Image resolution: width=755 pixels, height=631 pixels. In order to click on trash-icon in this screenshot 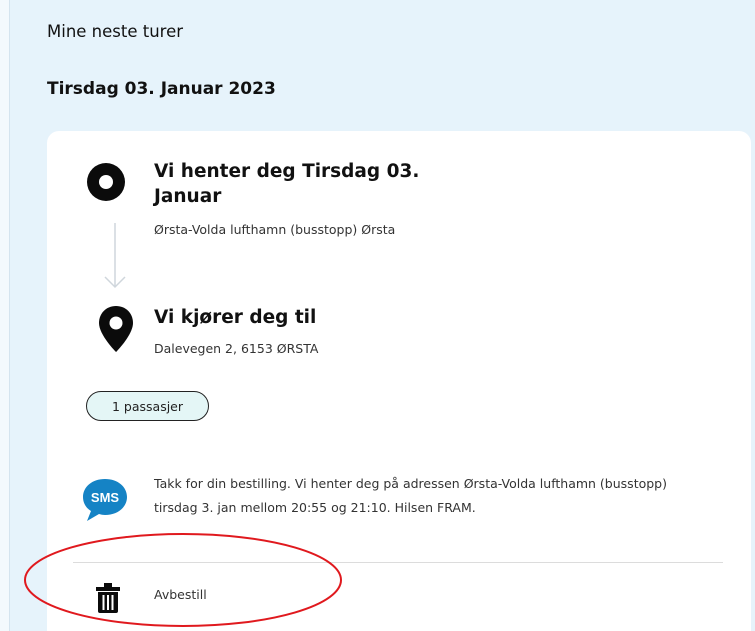, I will do `click(108, 598)`.